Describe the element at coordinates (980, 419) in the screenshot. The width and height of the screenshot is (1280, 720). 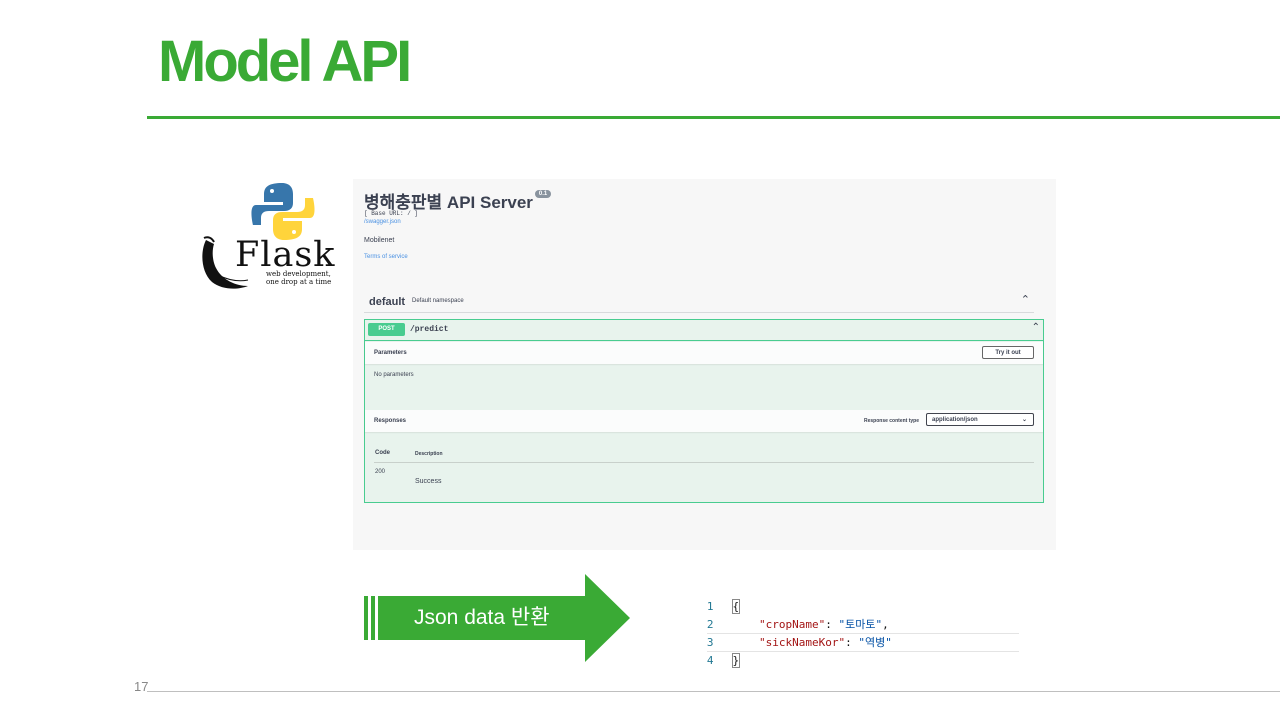
I see `content-type-select: application/json ⌄` at that location.